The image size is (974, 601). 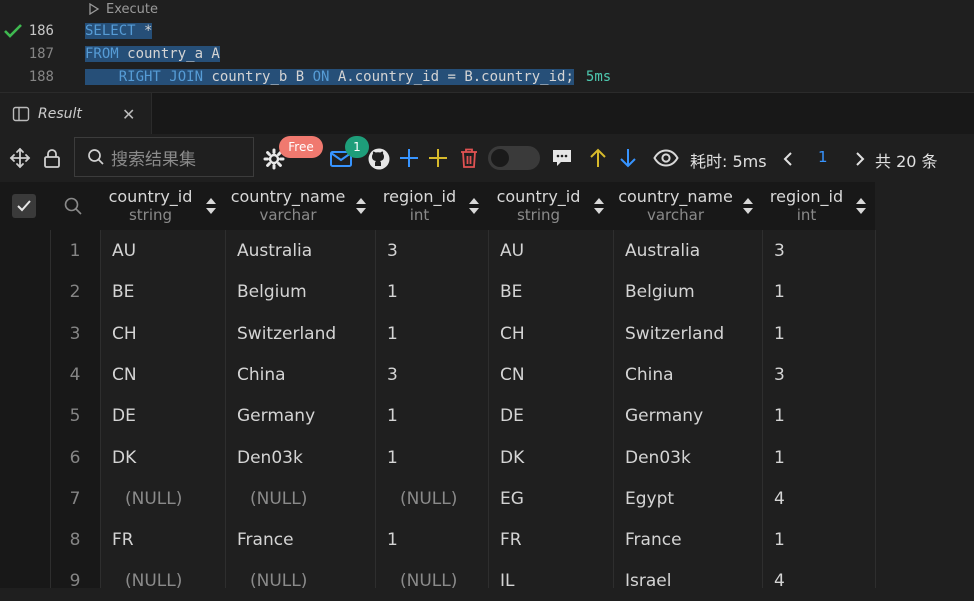 I want to click on table-row: 9 (NULL) (NULL) (NULL) IL Israel 4, so click(x=437, y=580).